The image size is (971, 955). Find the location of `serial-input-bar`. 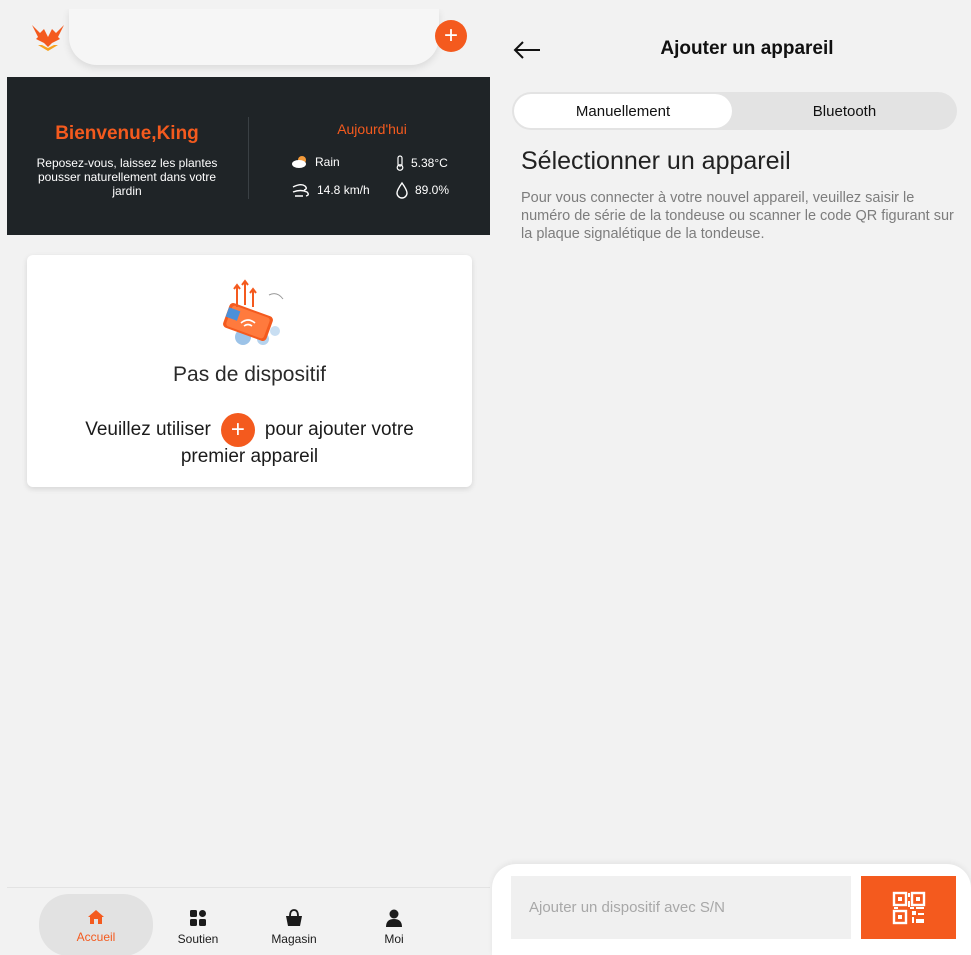

serial-input-bar is located at coordinates (731, 909).